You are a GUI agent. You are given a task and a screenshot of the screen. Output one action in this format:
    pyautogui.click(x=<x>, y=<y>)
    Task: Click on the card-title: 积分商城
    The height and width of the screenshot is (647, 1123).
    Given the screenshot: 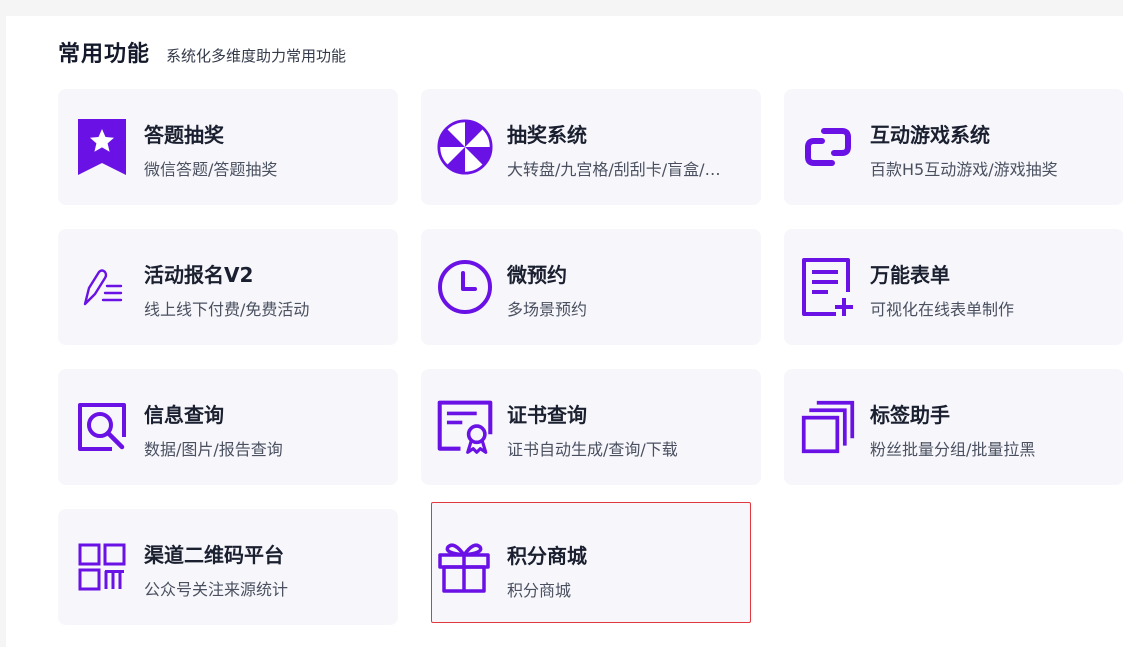 What is the action you would take?
    pyautogui.click(x=547, y=556)
    